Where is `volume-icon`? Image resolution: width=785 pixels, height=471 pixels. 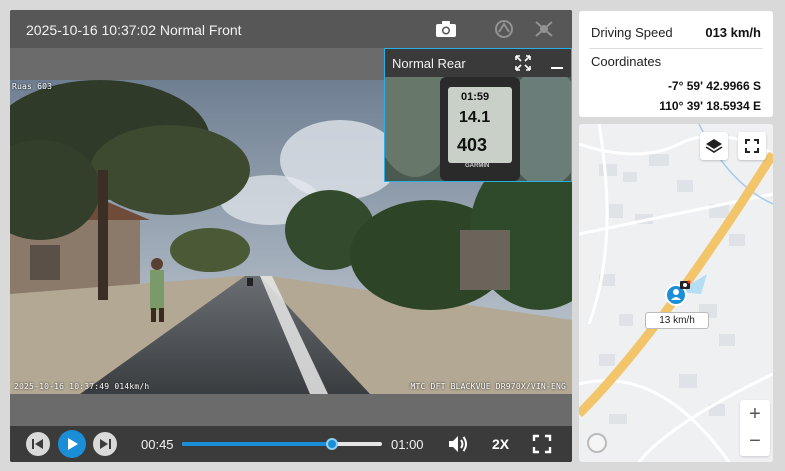
volume-icon is located at coordinates (458, 444).